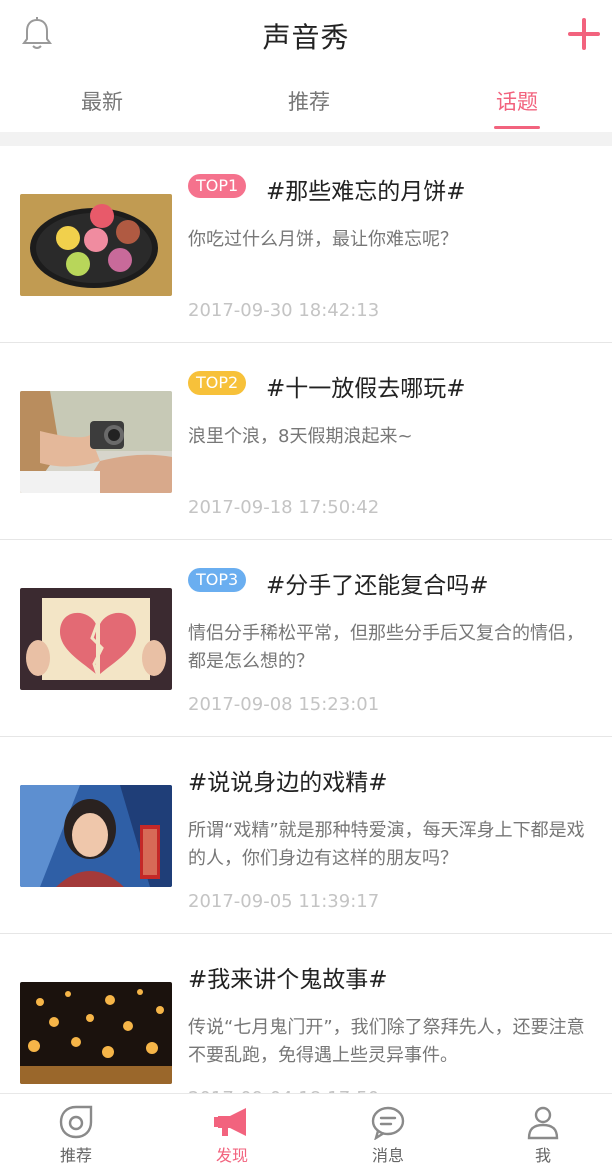 The image size is (612, 1175). What do you see at coordinates (96, 639) in the screenshot?
I see `topic-thumbnail-broken-heart` at bounding box center [96, 639].